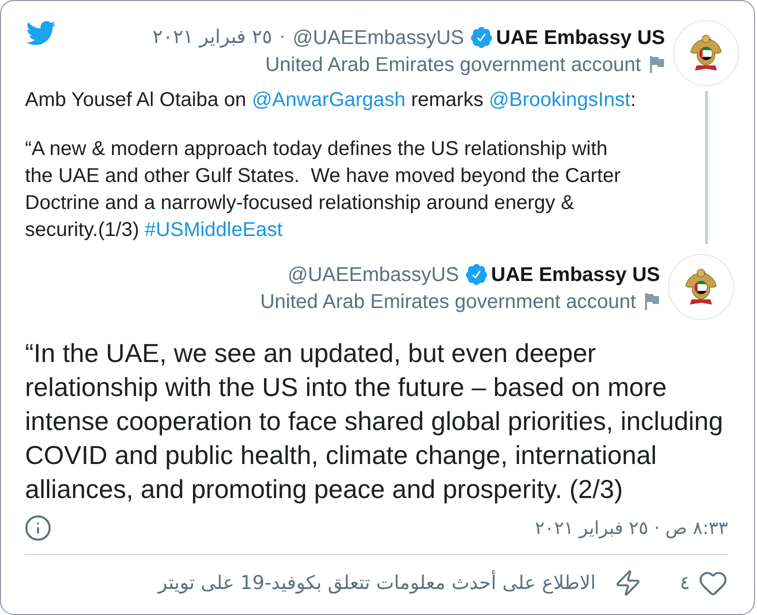  I want to click on like-count: ٤, so click(685, 583).